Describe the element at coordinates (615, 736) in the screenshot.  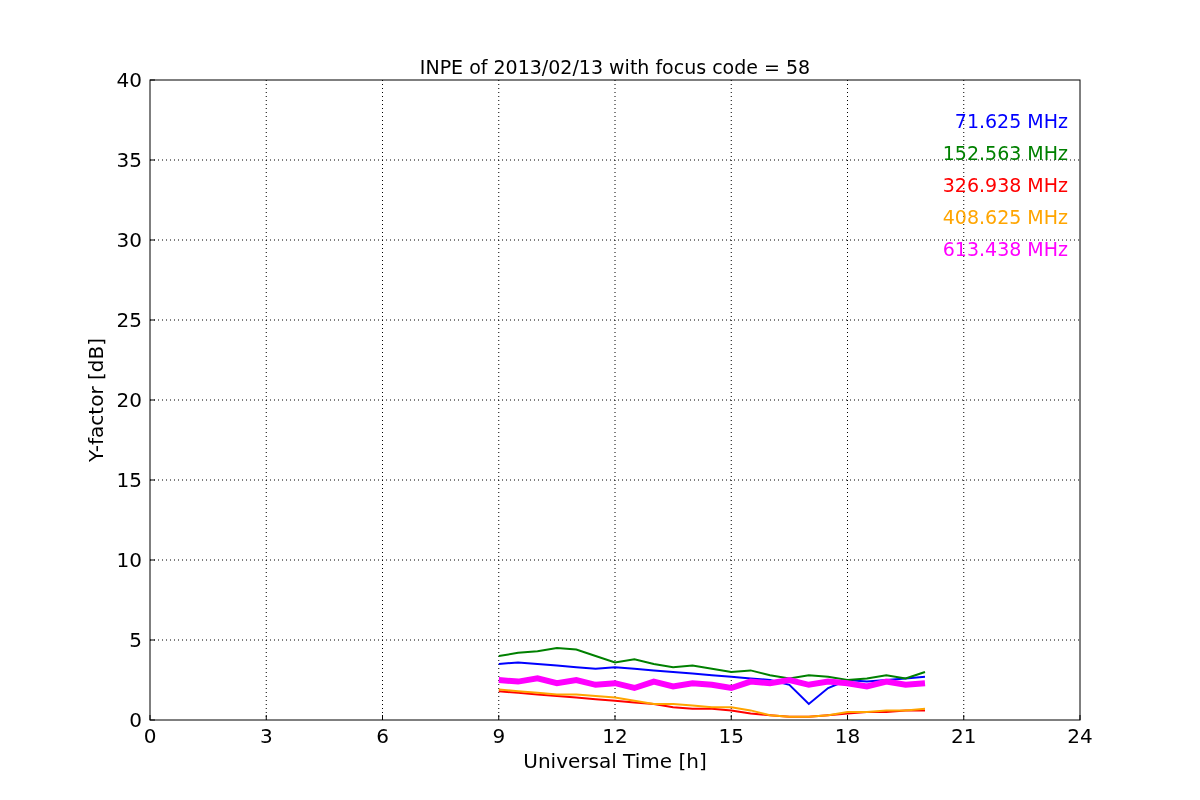
I see `x-tick-label: 12` at that location.